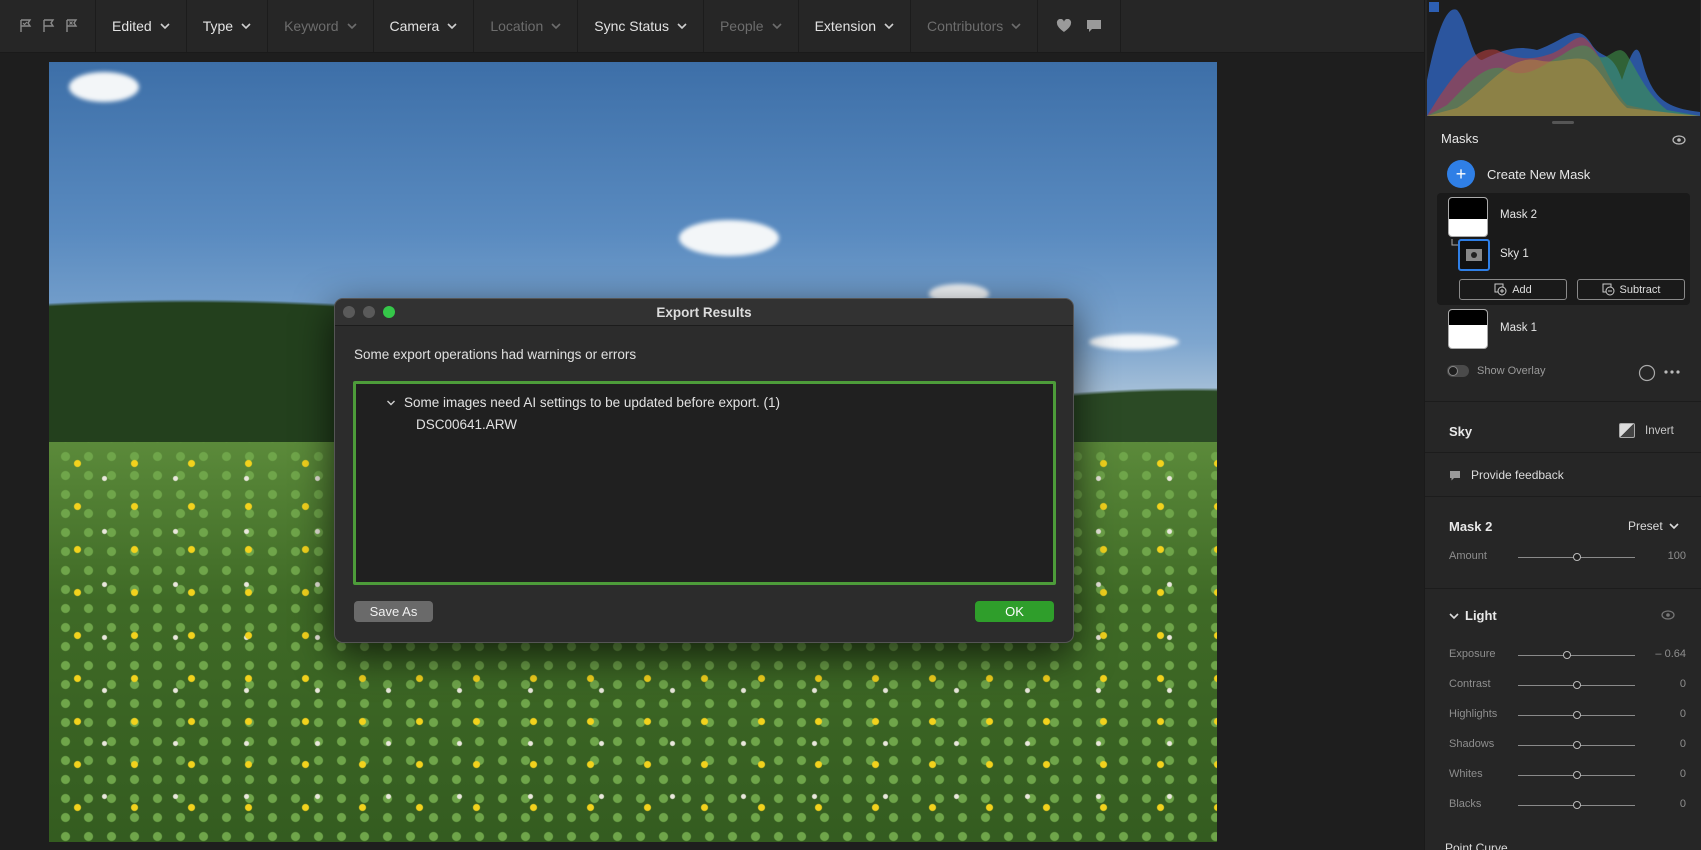 Image resolution: width=1701 pixels, height=850 pixels. Describe the element at coordinates (1496, 371) in the screenshot. I see `show-overlay-toggle: Show Overlay` at that location.